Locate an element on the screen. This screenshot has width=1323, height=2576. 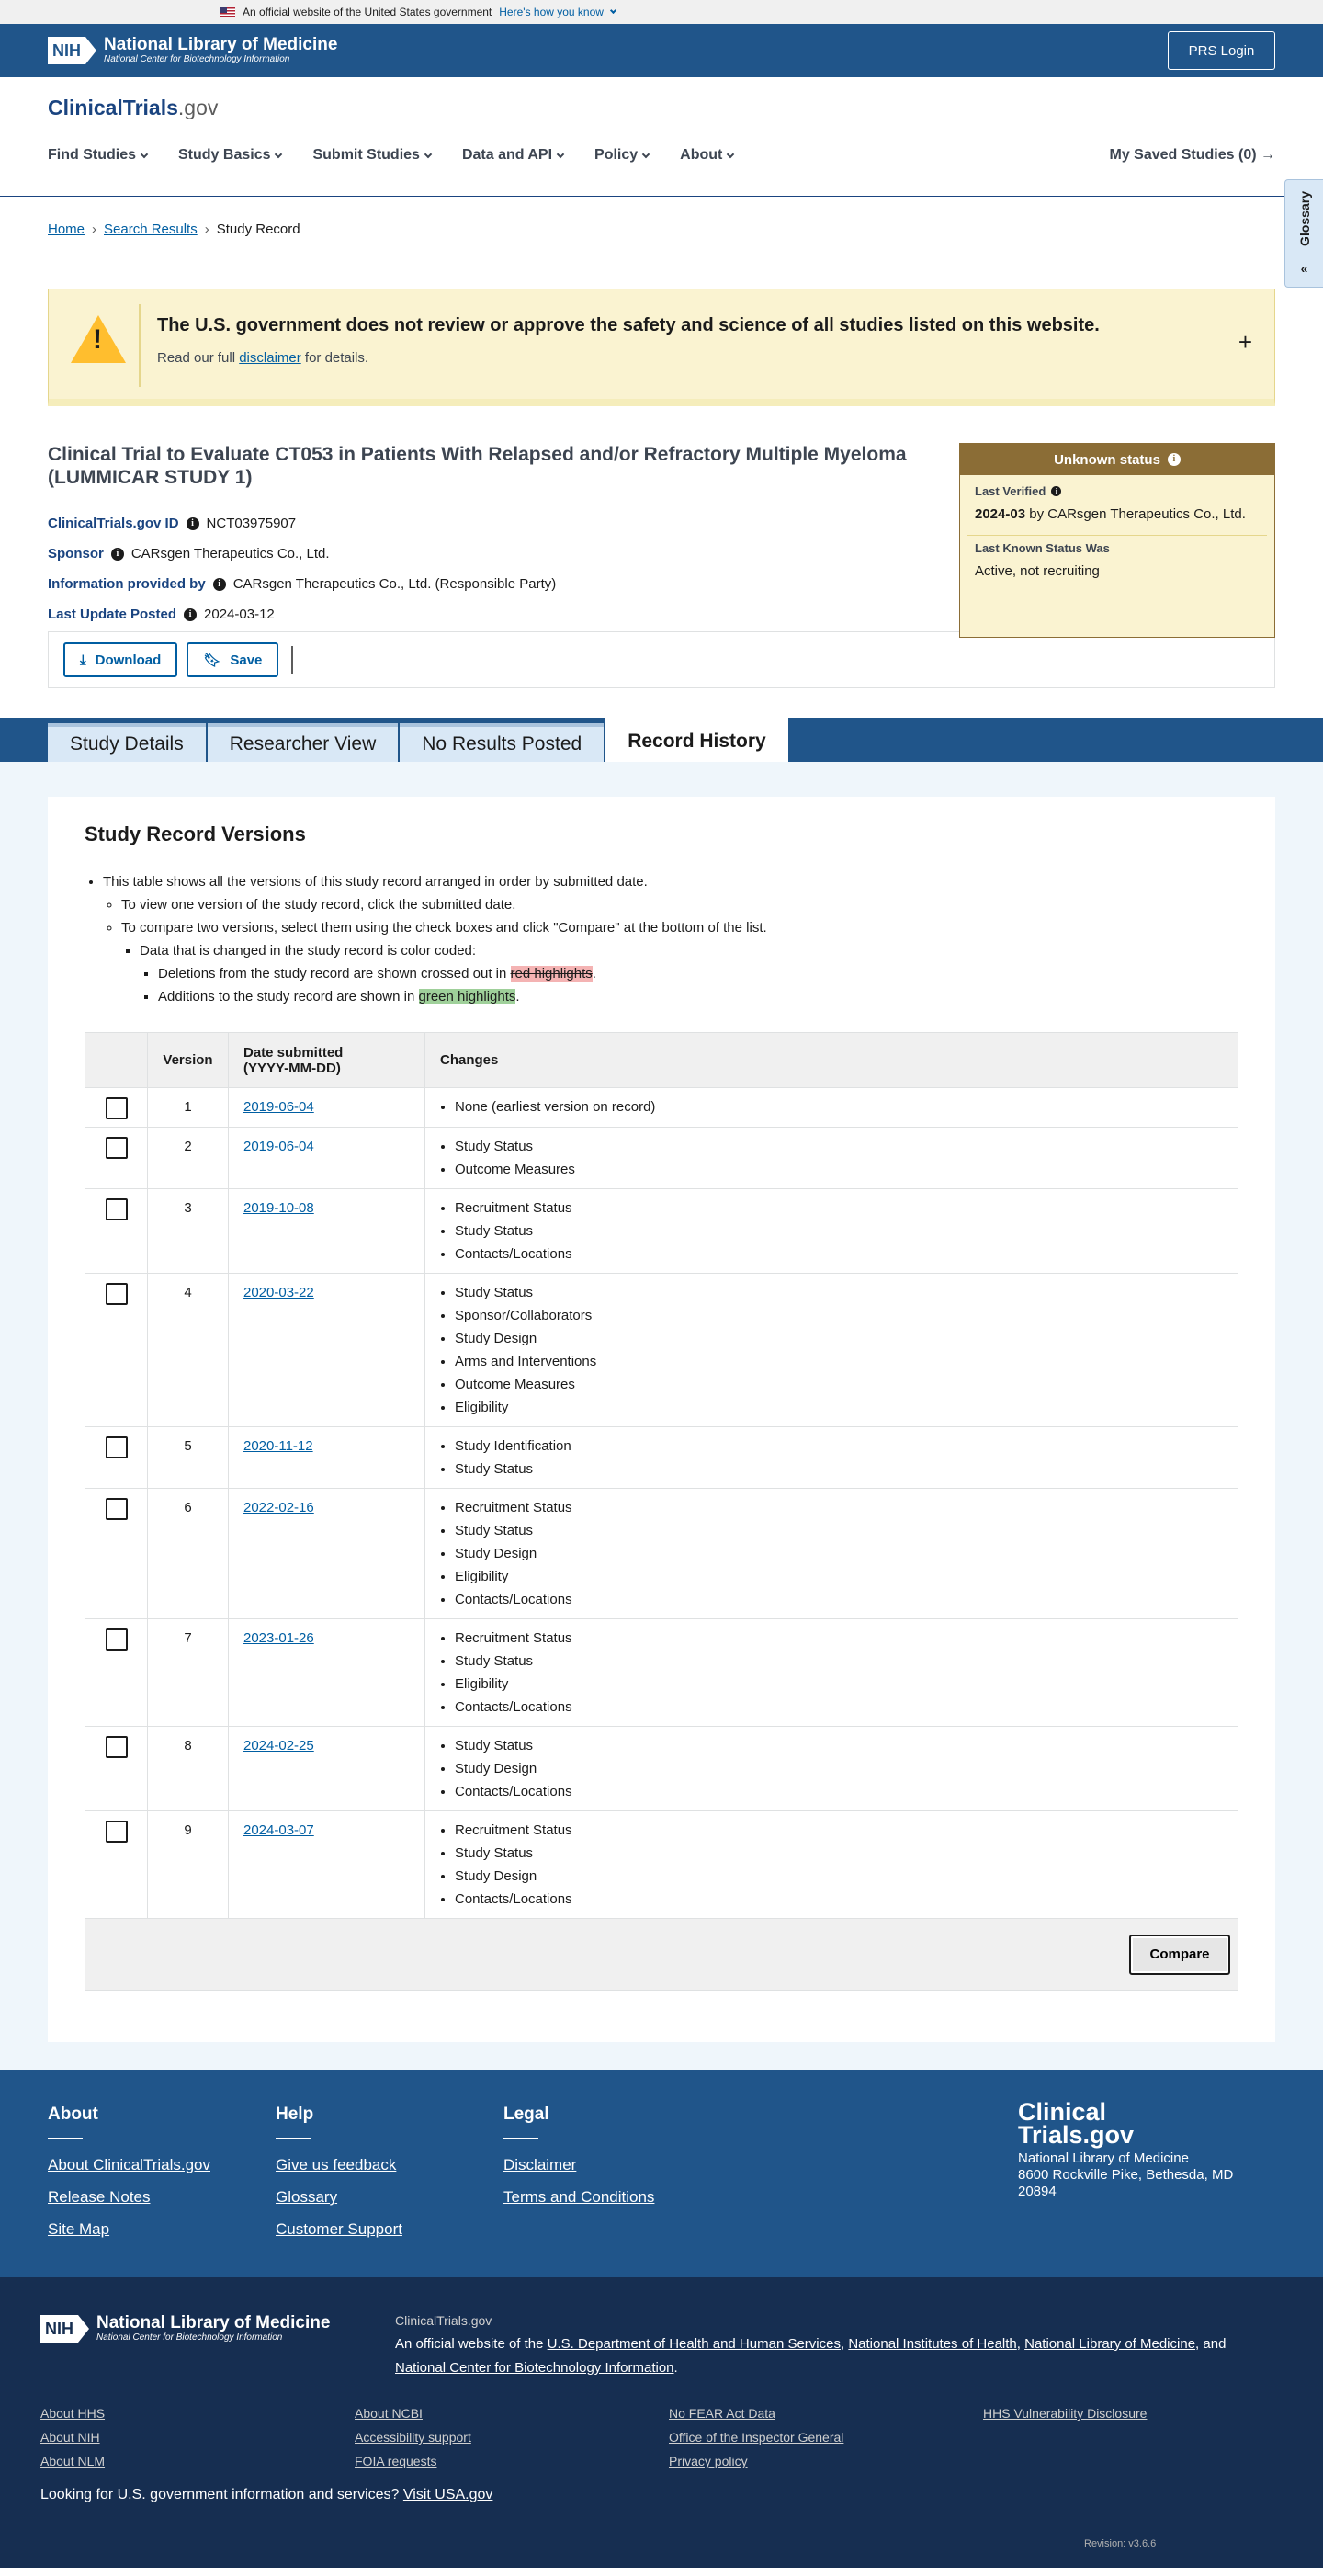
footer-link: Site Map is located at coordinates (129, 2229).